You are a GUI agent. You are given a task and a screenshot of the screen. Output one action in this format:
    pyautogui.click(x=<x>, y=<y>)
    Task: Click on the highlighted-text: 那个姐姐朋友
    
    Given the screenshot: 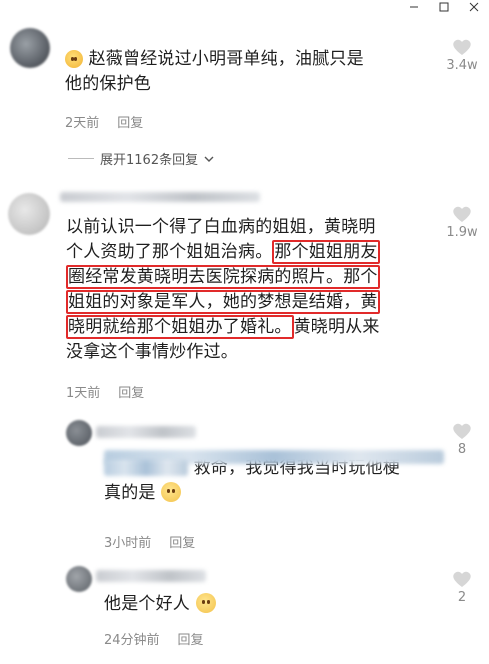 What is the action you would take?
    pyautogui.click(x=326, y=252)
    